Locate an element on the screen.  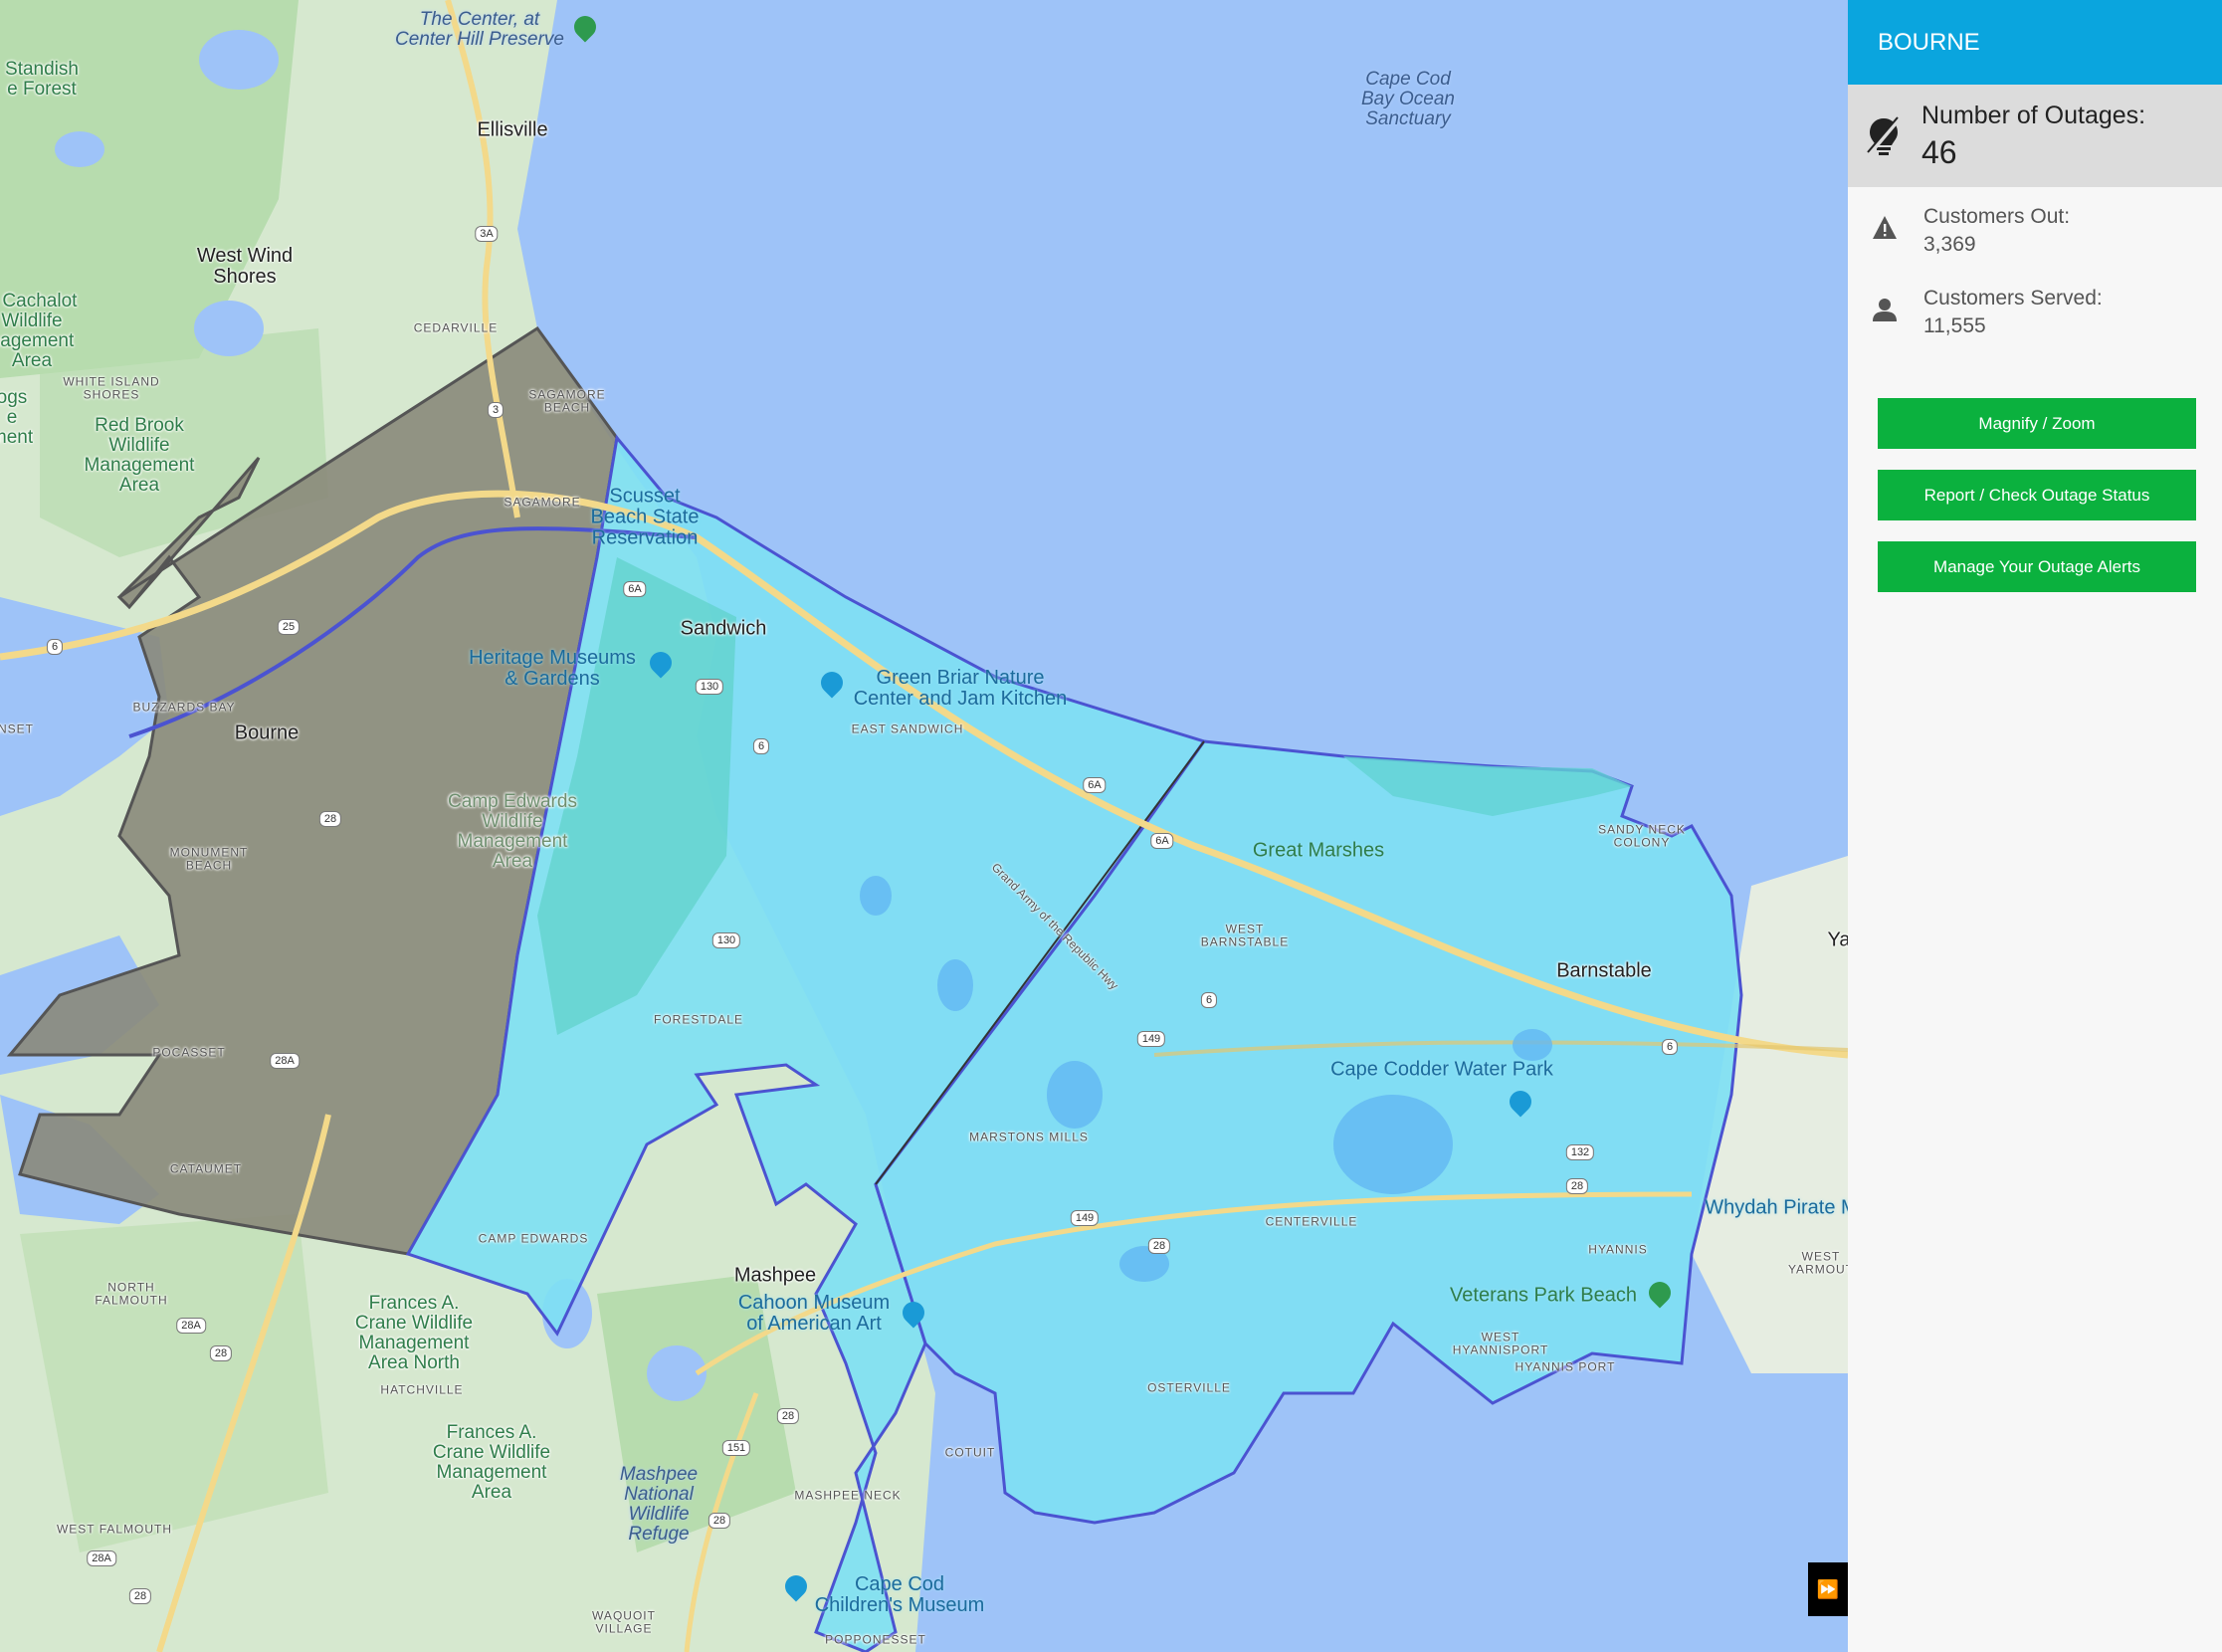
white-island-label: WHITE ISLAND SHORES is located at coordinates (111, 387).